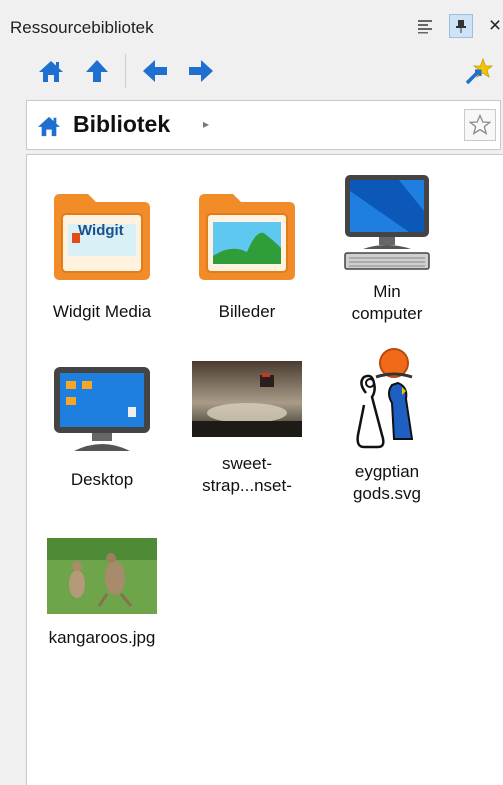 This screenshot has width=503, height=785. What do you see at coordinates (251, 21) in the screenshot?
I see `title-bar: Ressourcebibliotek ×` at bounding box center [251, 21].